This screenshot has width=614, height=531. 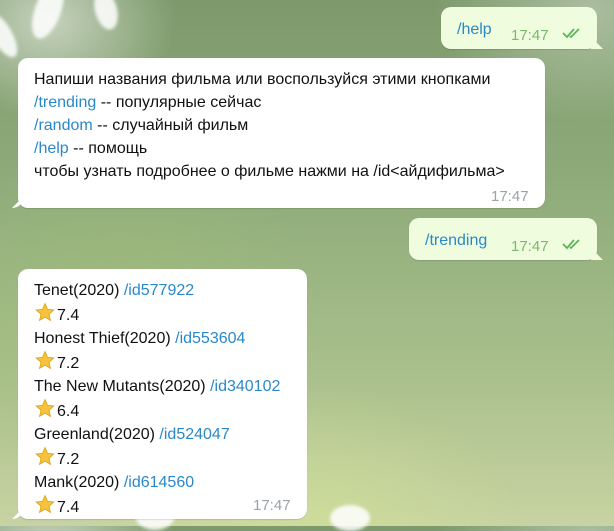 I want to click on movie-id-link: /id577922, so click(x=159, y=290).